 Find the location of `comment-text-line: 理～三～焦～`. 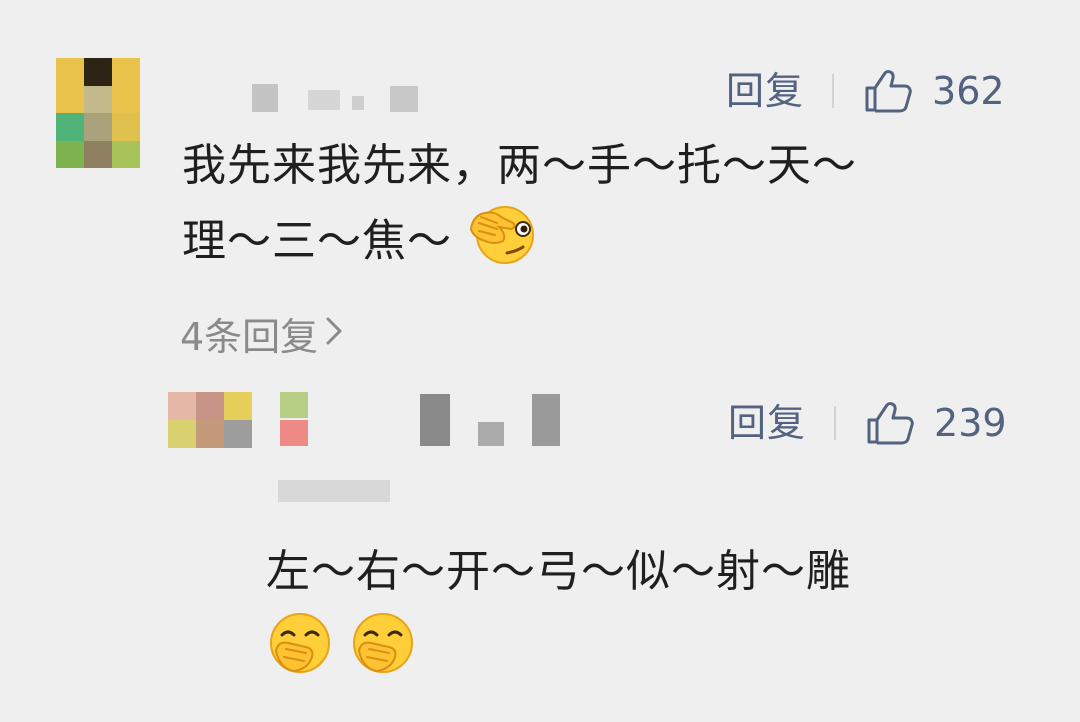

comment-text-line: 理～三～焦～ is located at coordinates (612, 243).